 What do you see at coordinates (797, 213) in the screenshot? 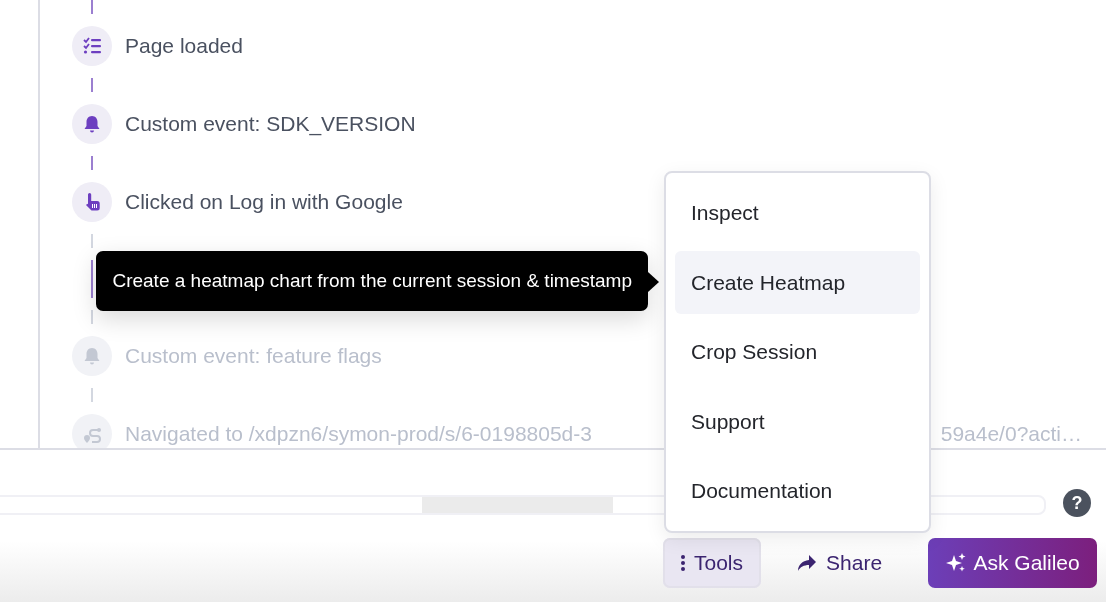
I see `menu-item: Inspect` at bounding box center [797, 213].